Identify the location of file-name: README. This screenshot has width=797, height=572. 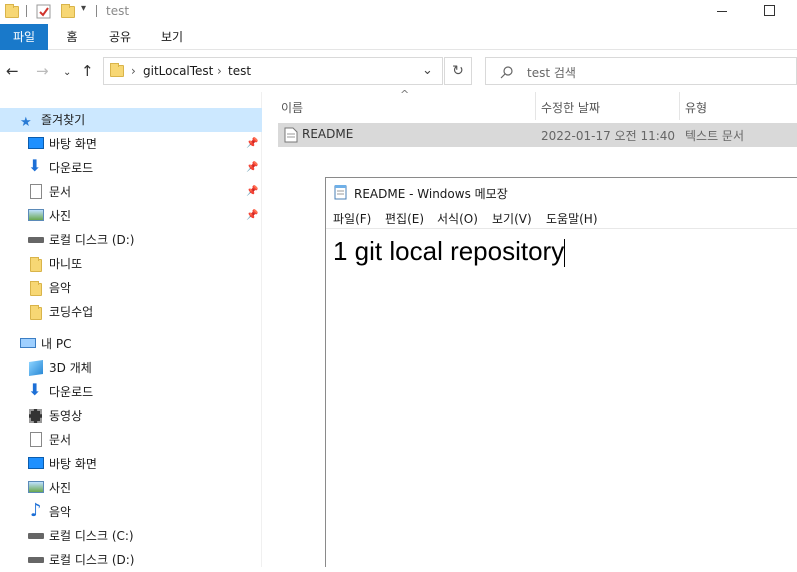
(328, 134).